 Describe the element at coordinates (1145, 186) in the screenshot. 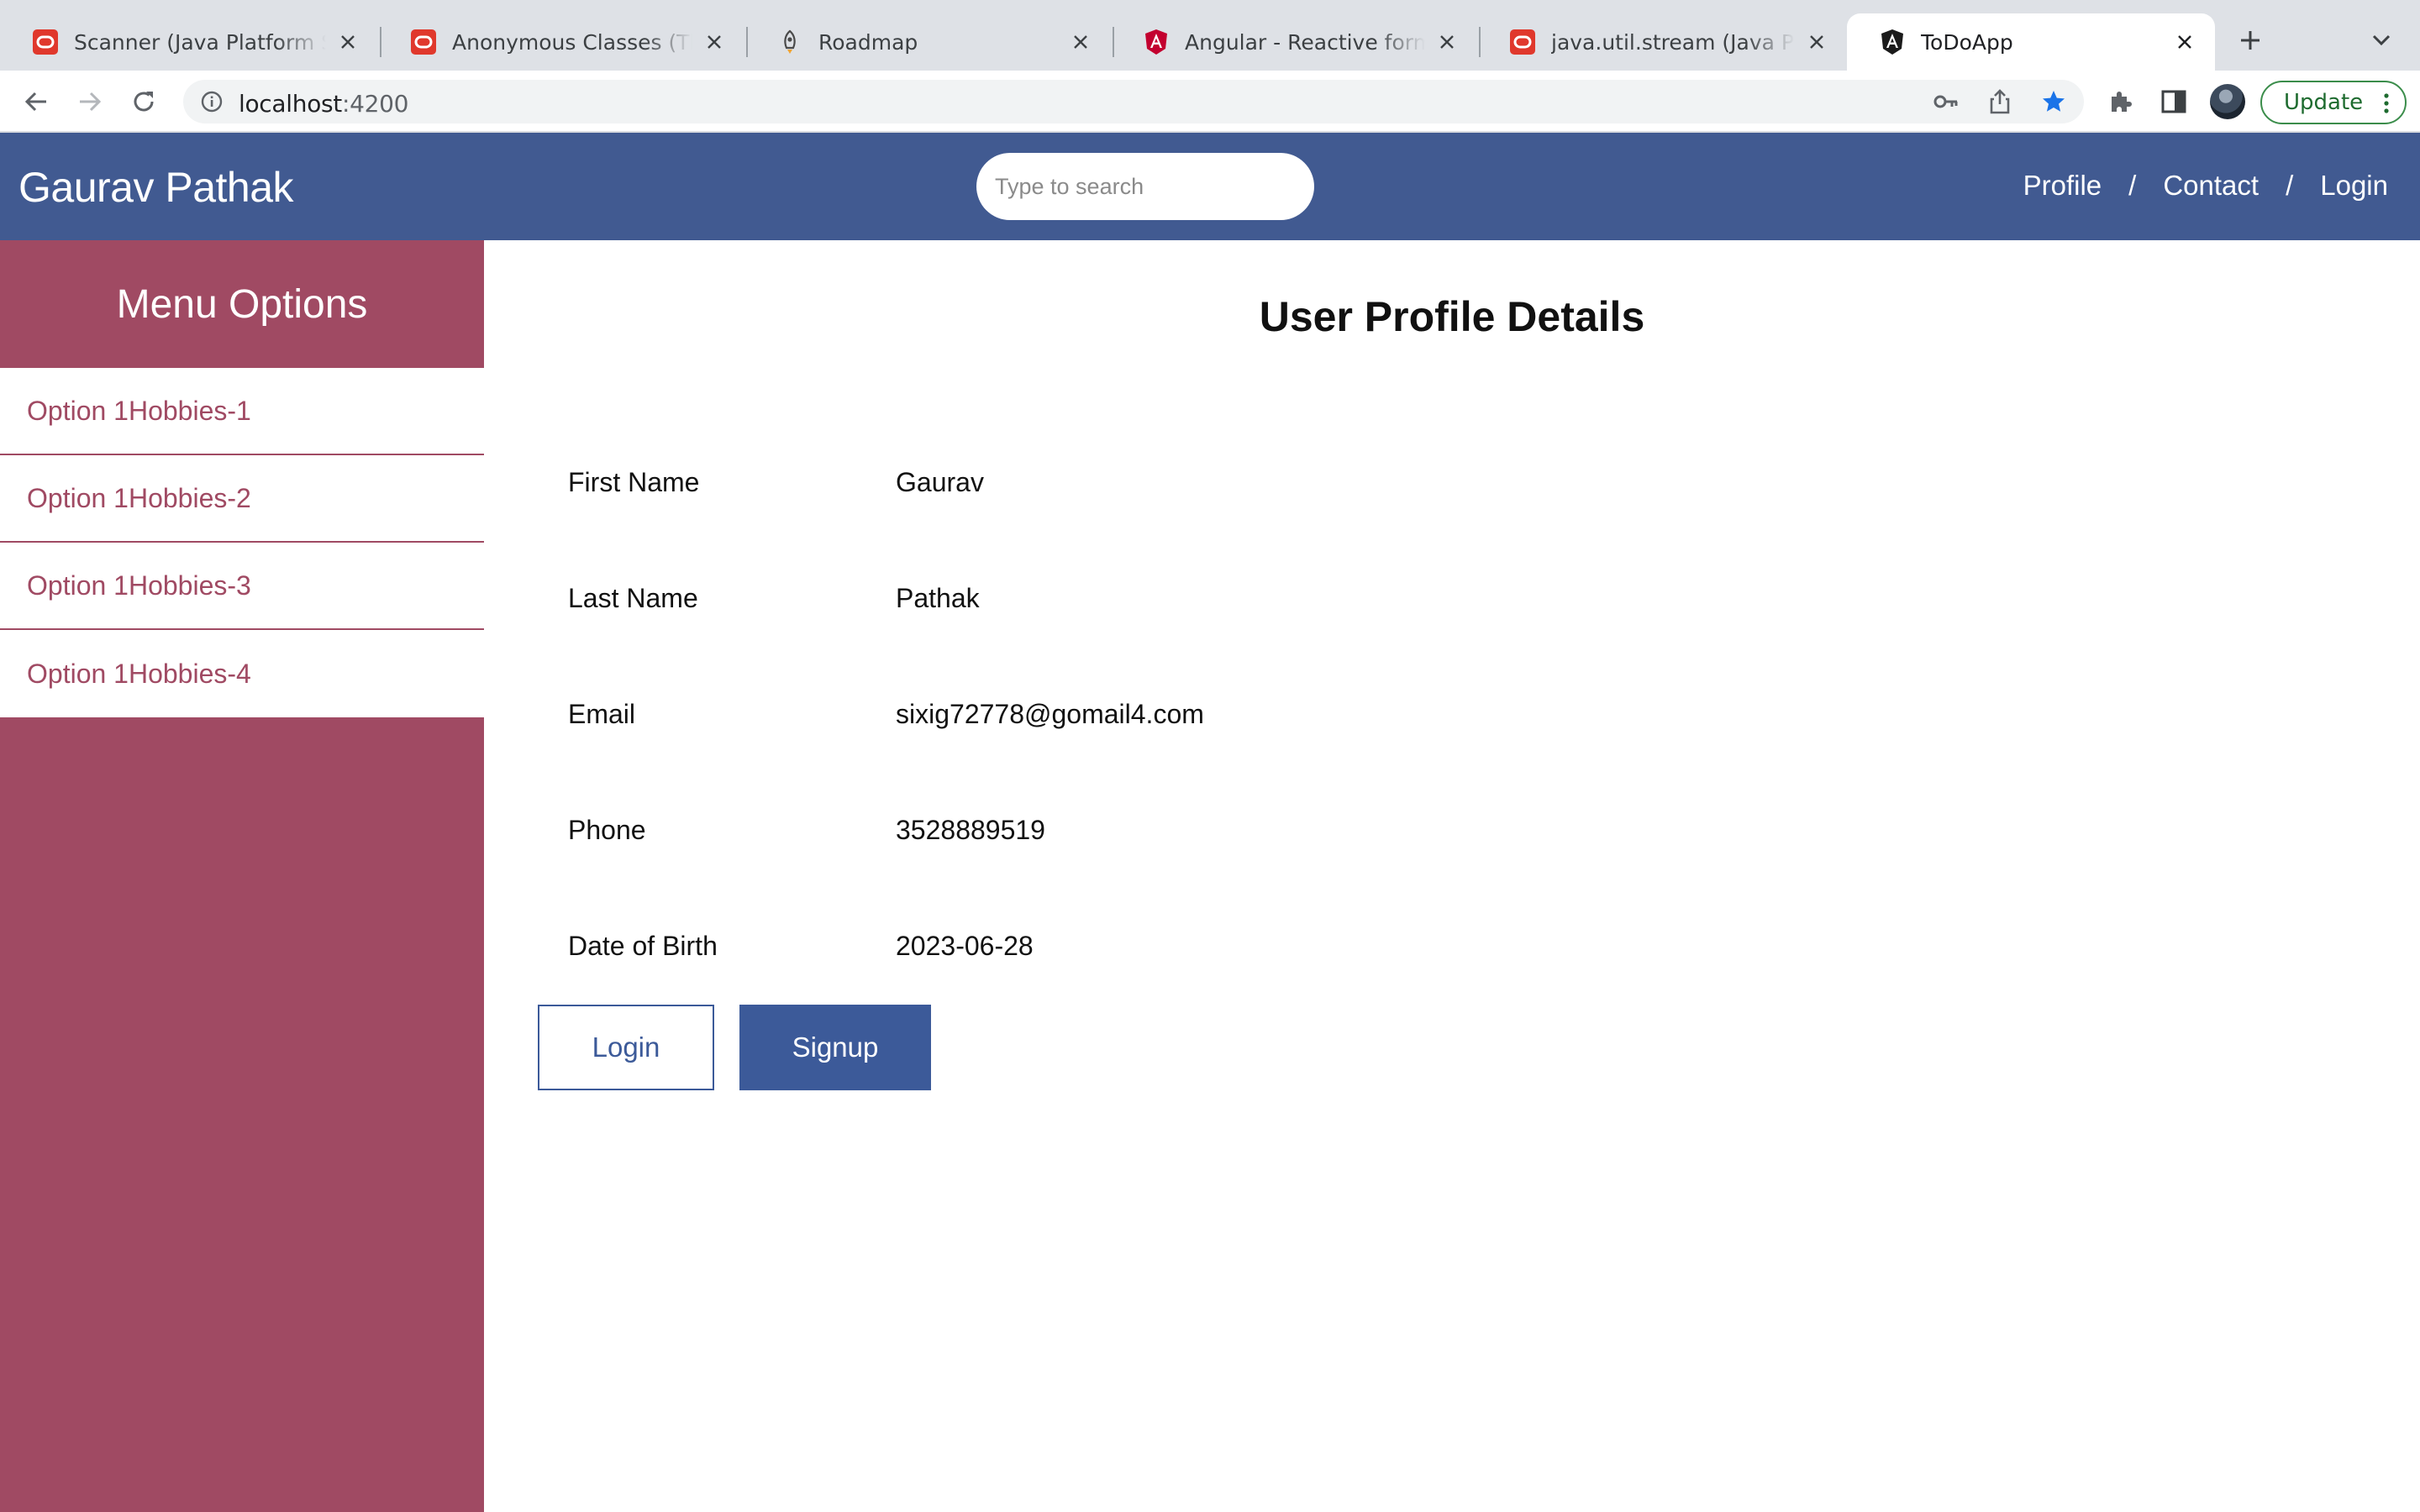

I see `search-input` at that location.